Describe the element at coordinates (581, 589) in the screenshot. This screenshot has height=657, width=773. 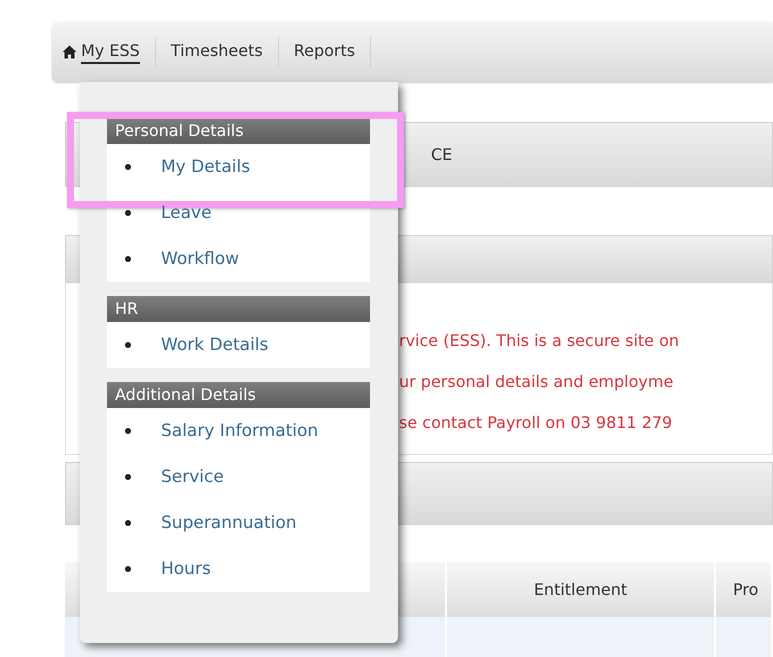
I see `column-label: Entitlement` at that location.